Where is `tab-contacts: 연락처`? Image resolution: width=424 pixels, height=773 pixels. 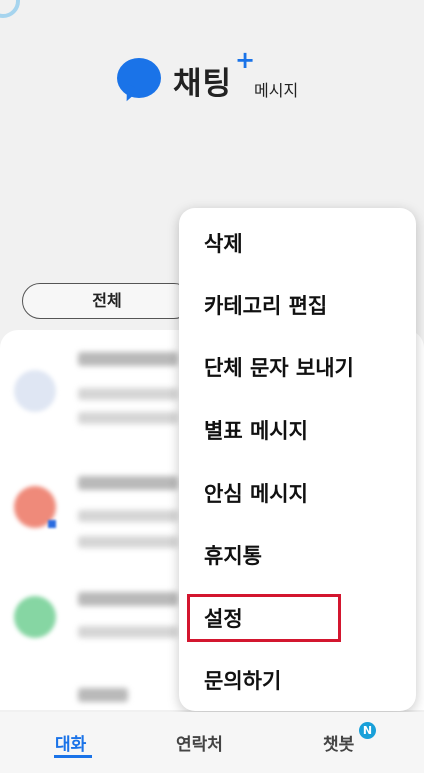
tab-contacts: 연락처 is located at coordinates (199, 742).